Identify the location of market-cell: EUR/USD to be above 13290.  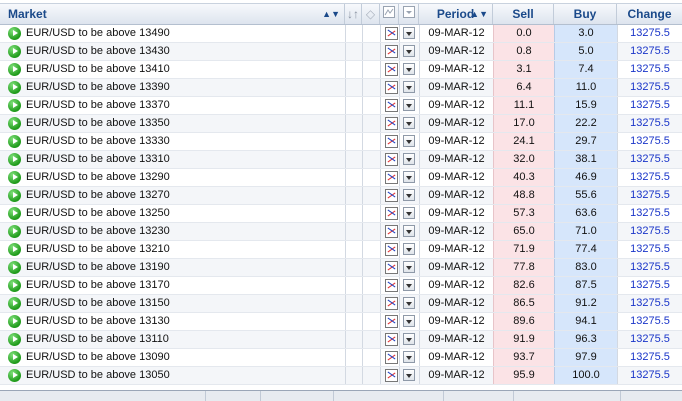
(172, 177).